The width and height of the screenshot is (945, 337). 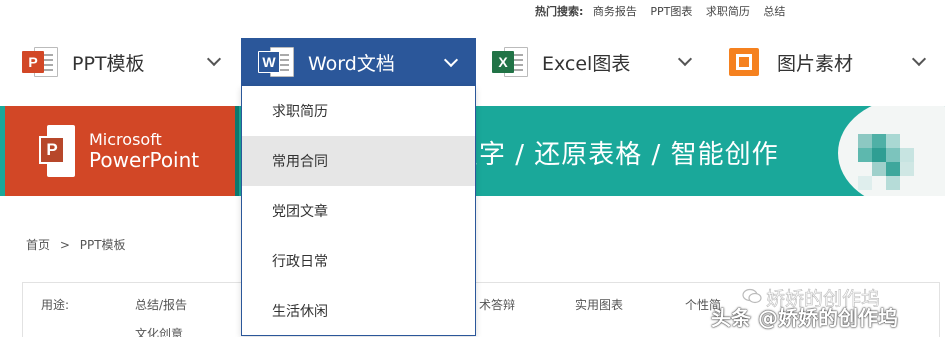 I want to click on hot-search-label: 热门搜索:, so click(x=559, y=11).